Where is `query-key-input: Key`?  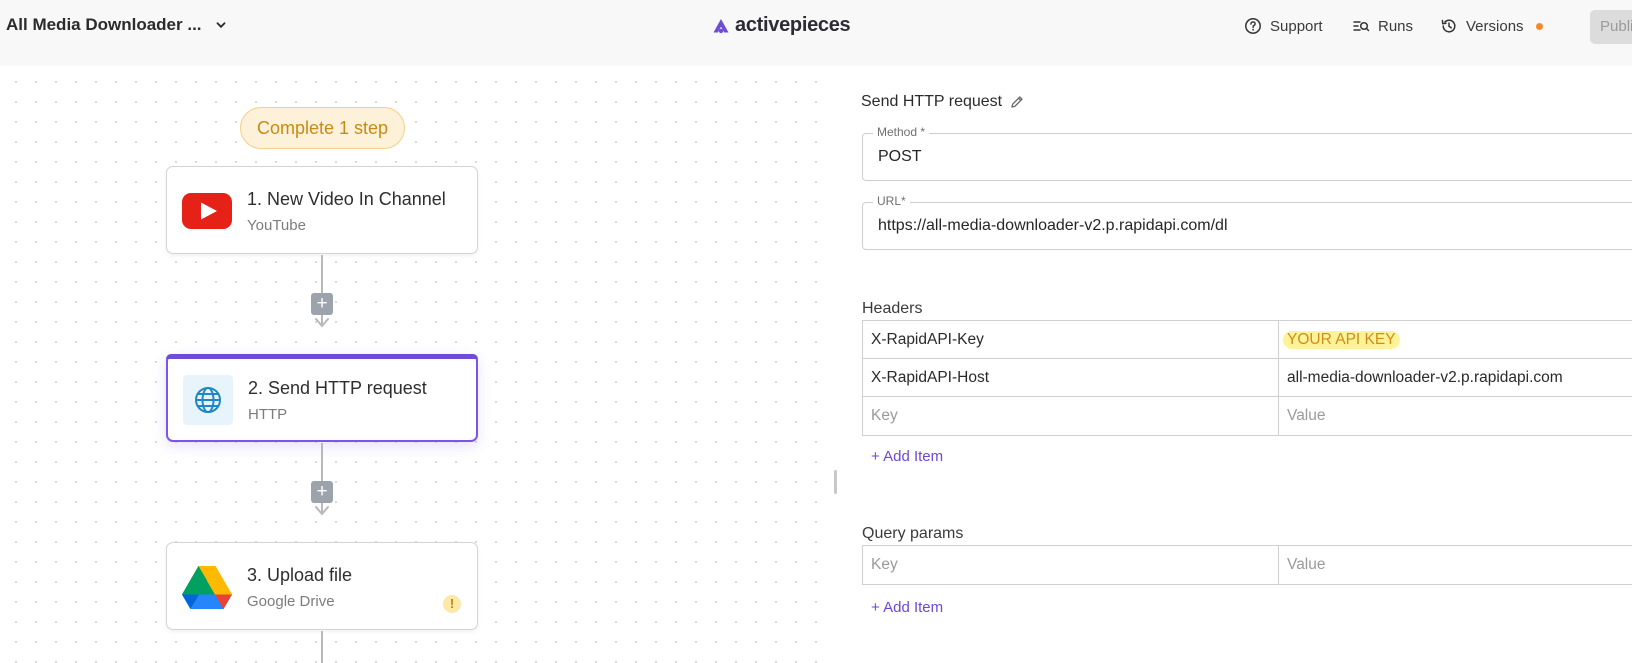 query-key-input: Key is located at coordinates (1071, 565).